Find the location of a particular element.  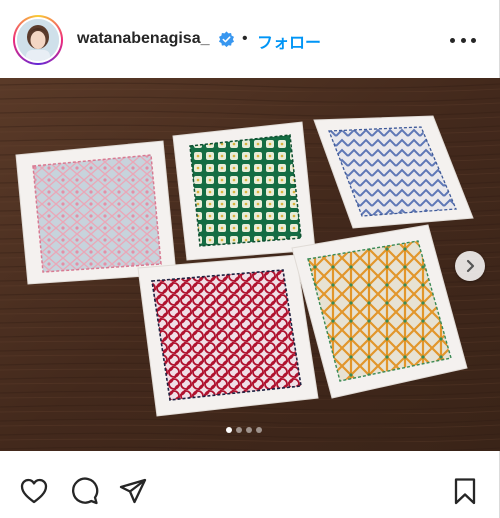

verified-badge-icon is located at coordinates (226, 39).